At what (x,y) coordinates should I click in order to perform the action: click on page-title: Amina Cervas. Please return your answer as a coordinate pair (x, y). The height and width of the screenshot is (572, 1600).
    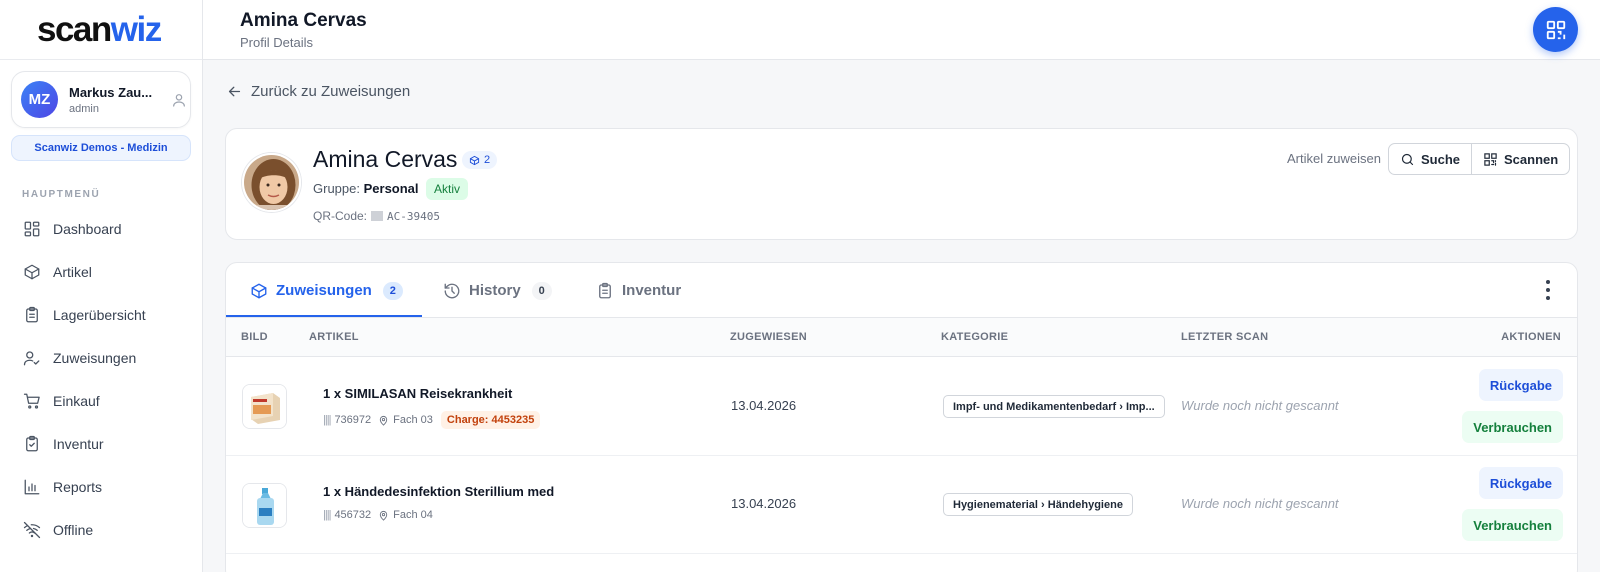
    Looking at the image, I should click on (303, 20).